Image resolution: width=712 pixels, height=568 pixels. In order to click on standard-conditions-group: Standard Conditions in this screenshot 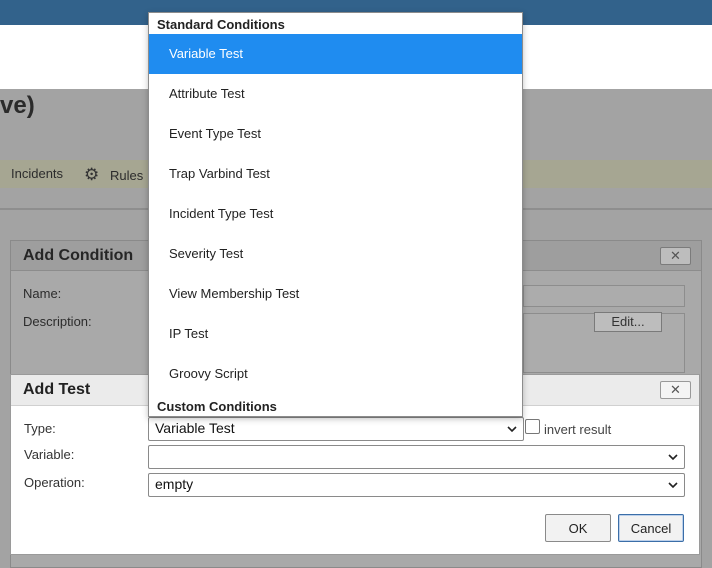, I will do `click(221, 24)`.